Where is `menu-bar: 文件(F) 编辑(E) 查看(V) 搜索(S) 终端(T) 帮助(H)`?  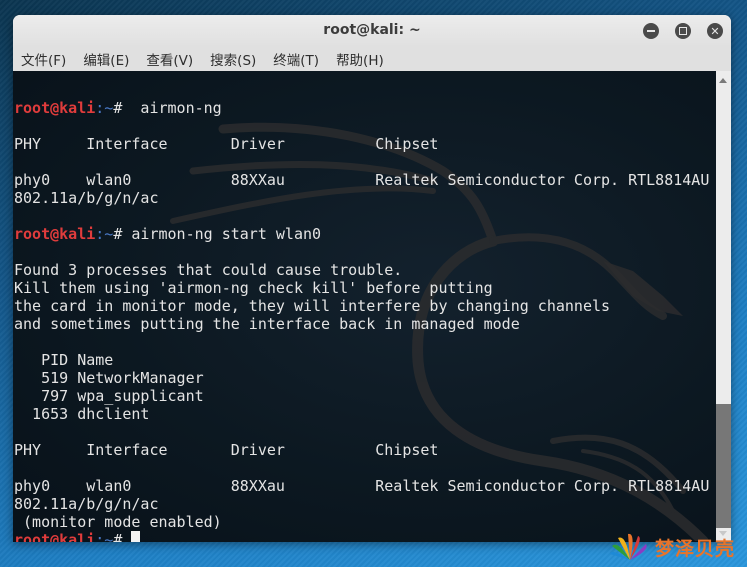
menu-bar: 文件(F) 编辑(E) 查看(V) 搜索(S) 终端(T) 帮助(H) is located at coordinates (372, 59).